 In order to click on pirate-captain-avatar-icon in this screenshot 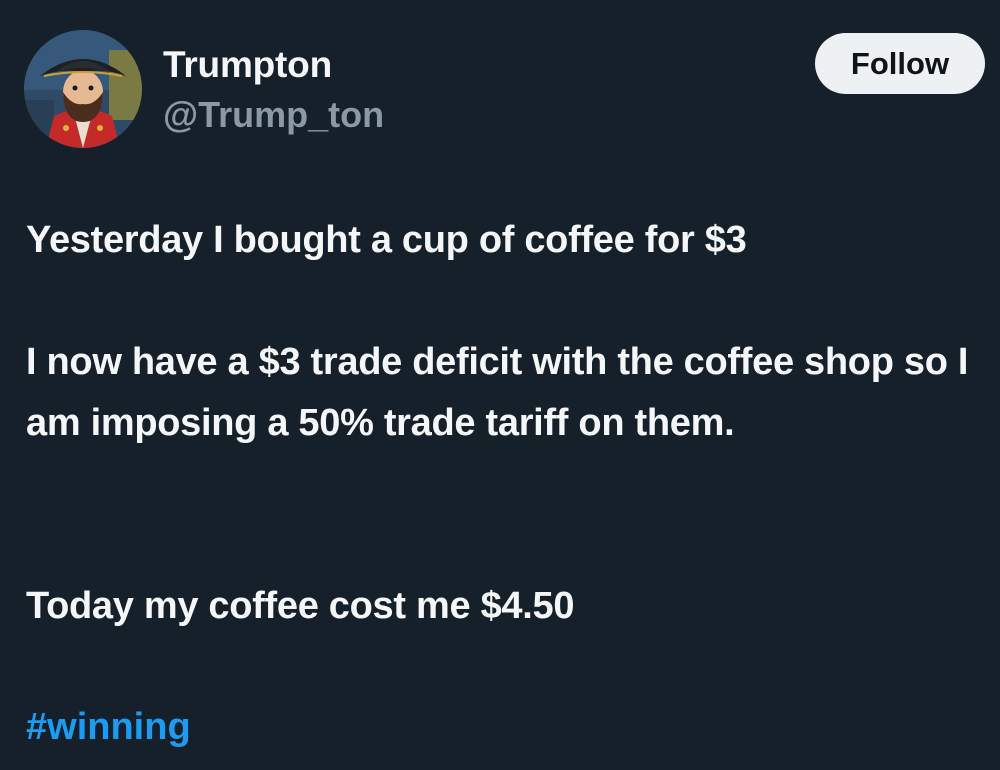, I will do `click(83, 89)`.